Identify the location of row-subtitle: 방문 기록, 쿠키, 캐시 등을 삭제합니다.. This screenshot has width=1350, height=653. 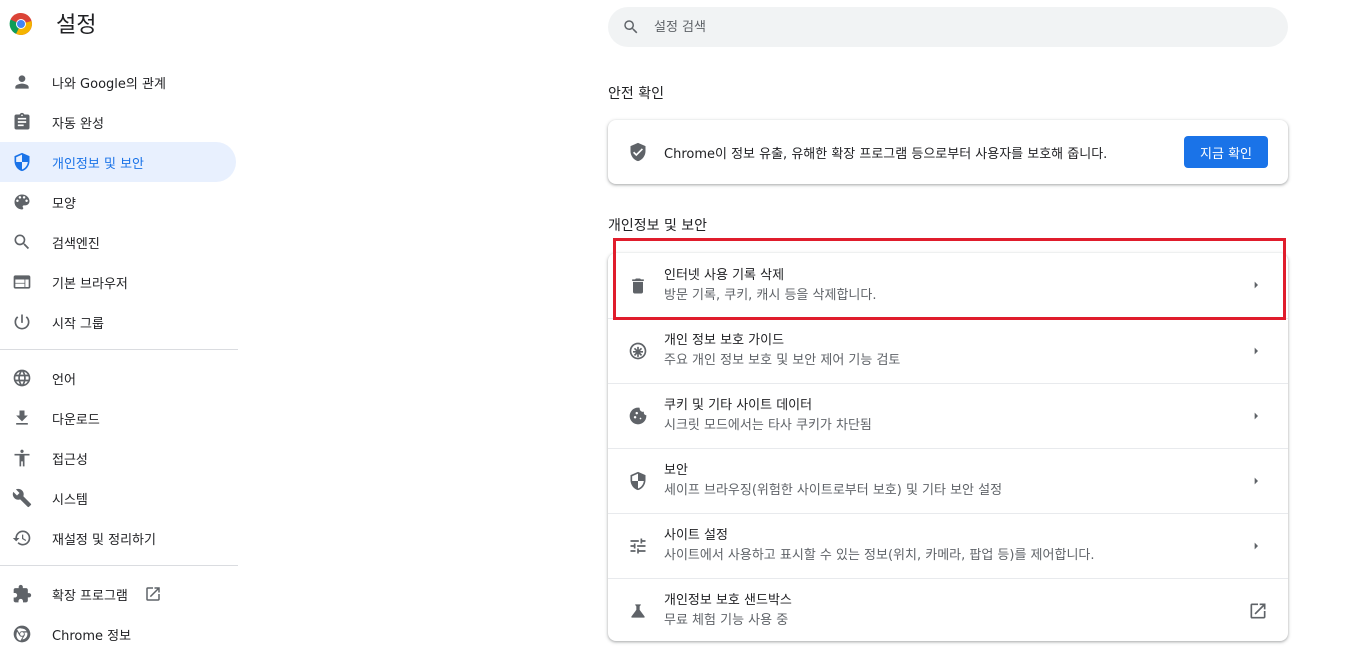
(770, 295).